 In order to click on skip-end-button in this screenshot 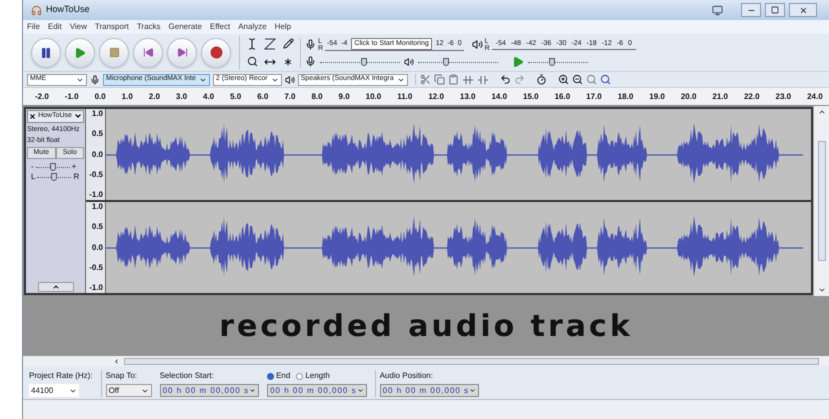, I will do `click(182, 53)`.